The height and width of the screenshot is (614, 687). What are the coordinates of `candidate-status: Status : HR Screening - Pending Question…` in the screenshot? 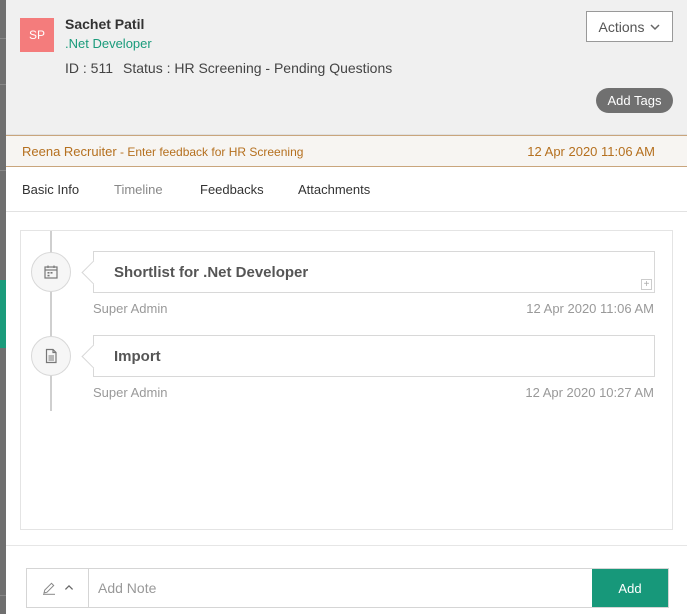 It's located at (258, 68).